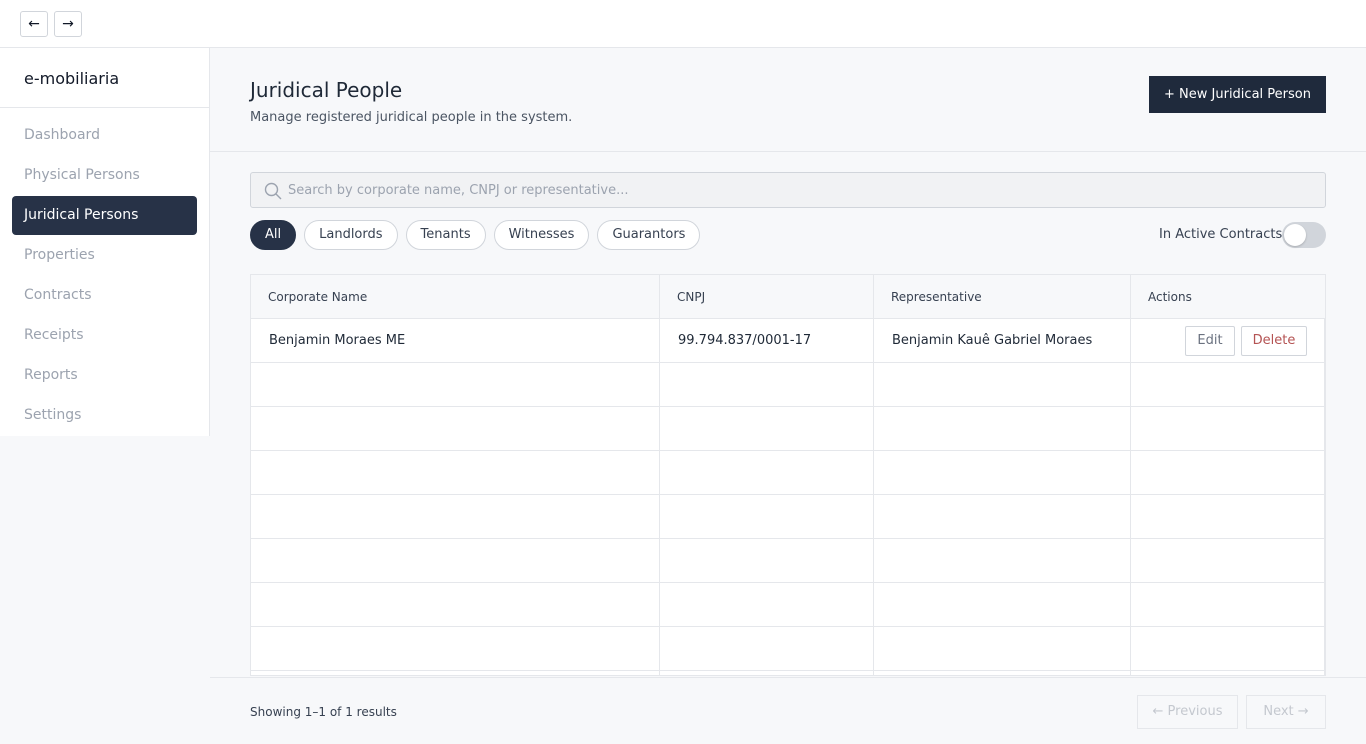 The width and height of the screenshot is (1366, 744). What do you see at coordinates (1002, 340) in the screenshot?
I see `cell-representative: Benjamin Kauê Gabriel Moraes` at bounding box center [1002, 340].